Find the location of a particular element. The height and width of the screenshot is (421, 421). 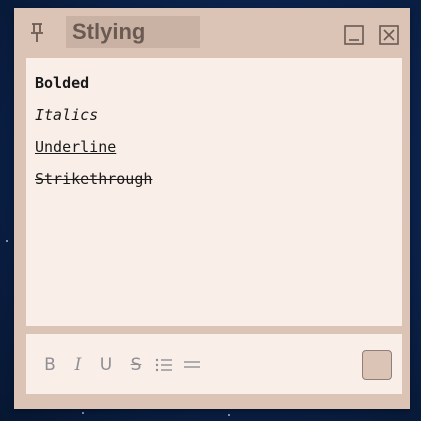

strikethrough-label: S is located at coordinates (136, 365).